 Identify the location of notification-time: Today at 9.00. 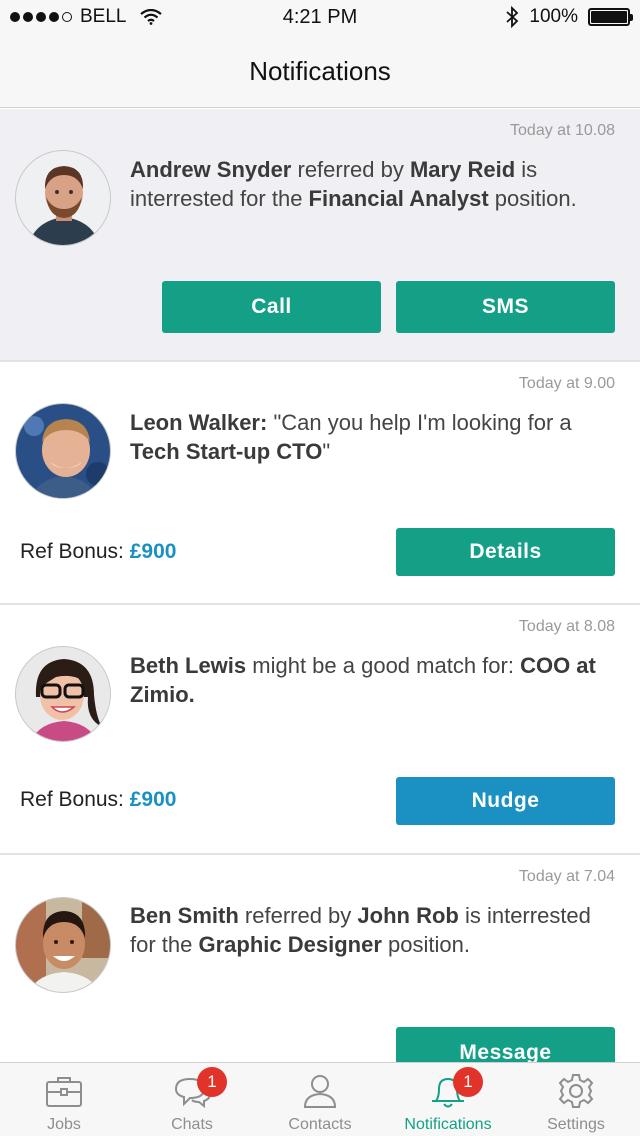
(566, 383).